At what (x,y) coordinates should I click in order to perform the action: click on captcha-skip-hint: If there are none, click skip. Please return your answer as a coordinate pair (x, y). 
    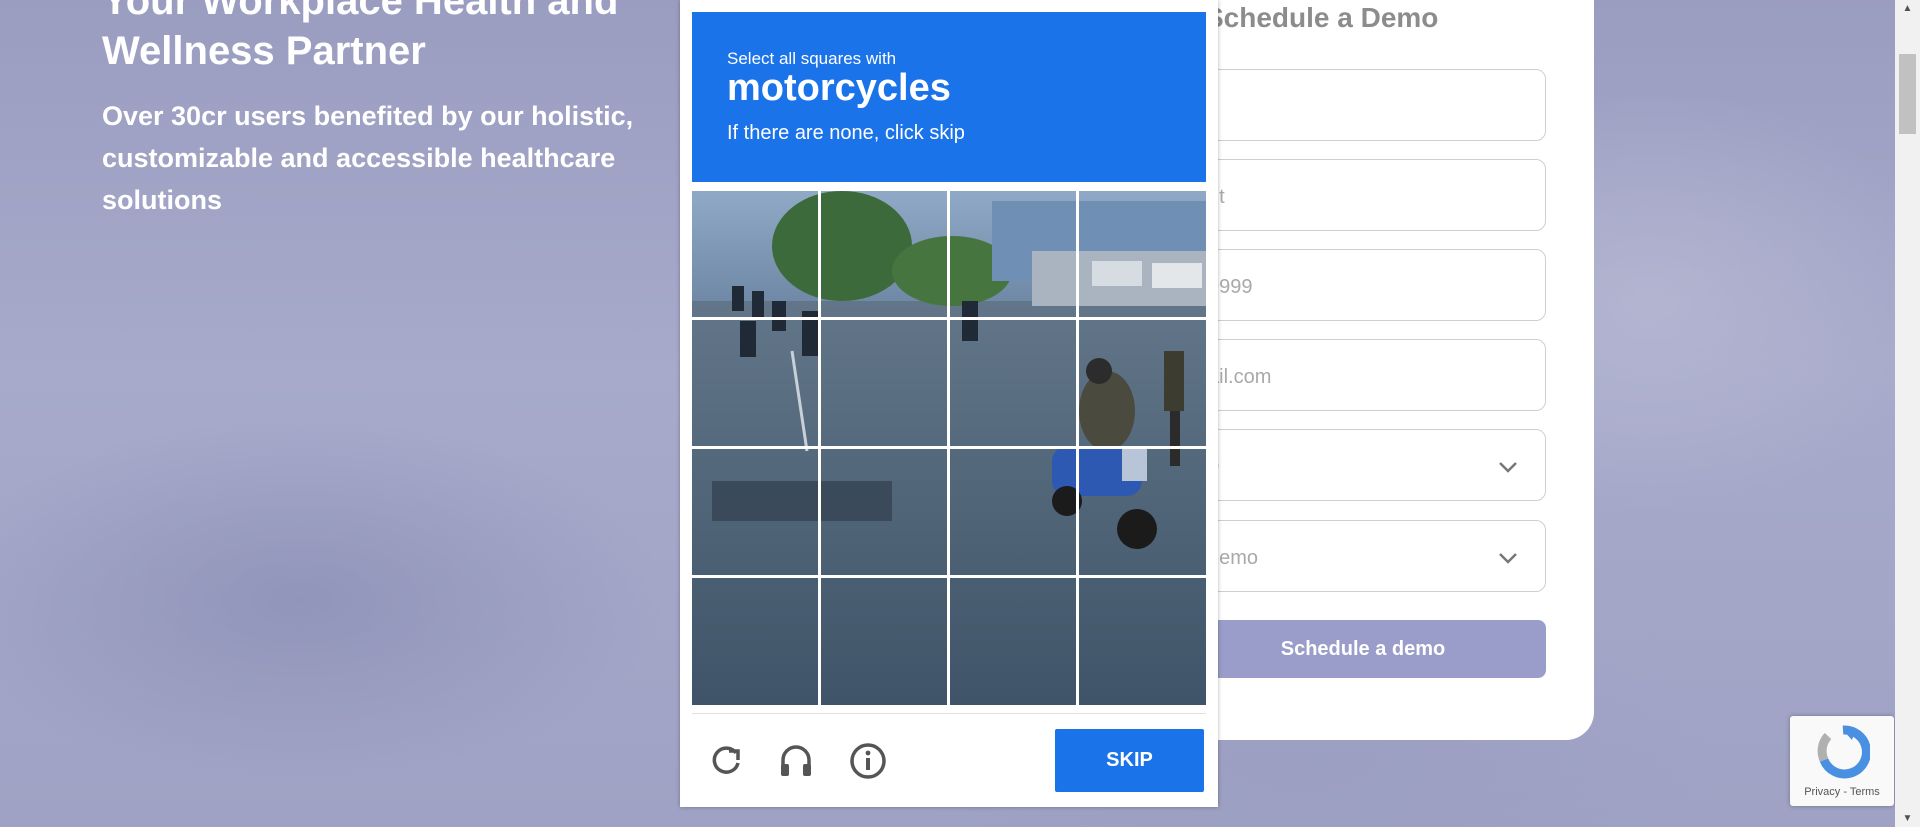
    Looking at the image, I should click on (846, 133).